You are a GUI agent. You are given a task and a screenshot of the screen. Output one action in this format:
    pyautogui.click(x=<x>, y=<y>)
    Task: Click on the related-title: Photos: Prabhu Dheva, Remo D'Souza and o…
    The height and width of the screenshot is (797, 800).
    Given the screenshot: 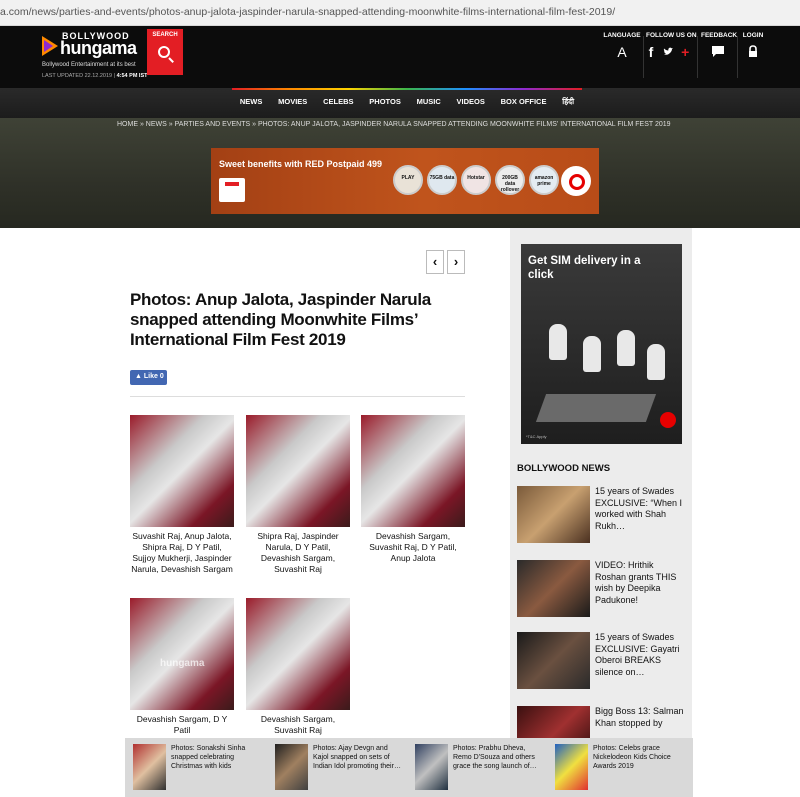 What is the action you would take?
    pyautogui.click(x=499, y=757)
    